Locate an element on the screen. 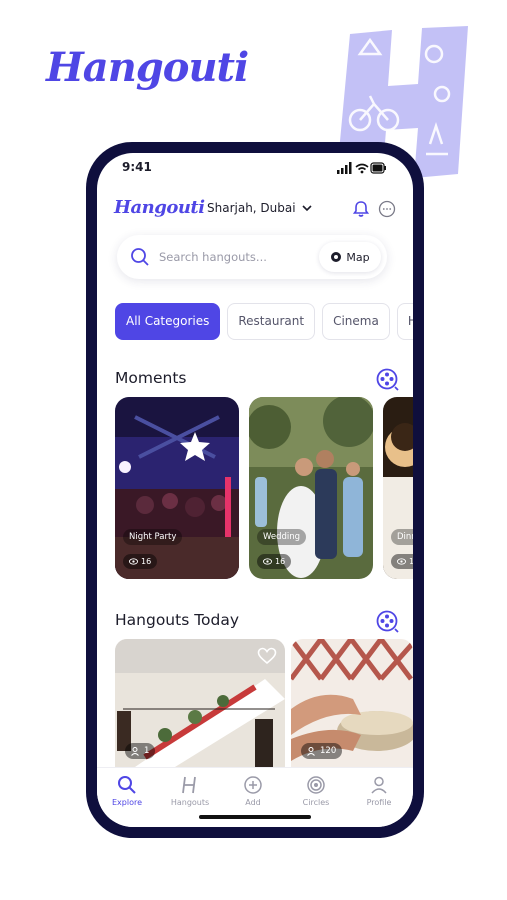 The image size is (507, 900). map-button: Map is located at coordinates (350, 257).